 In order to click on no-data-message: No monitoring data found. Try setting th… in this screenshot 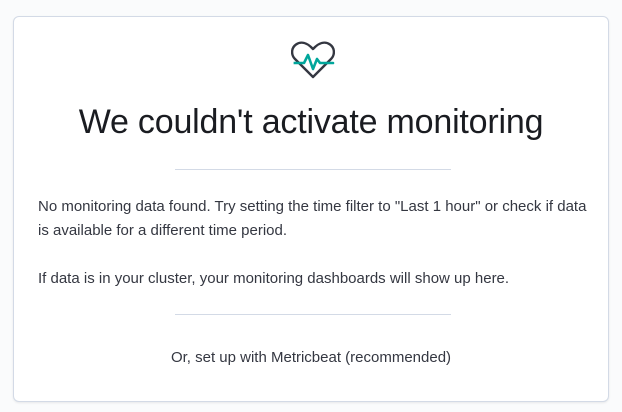, I will do `click(312, 218)`.